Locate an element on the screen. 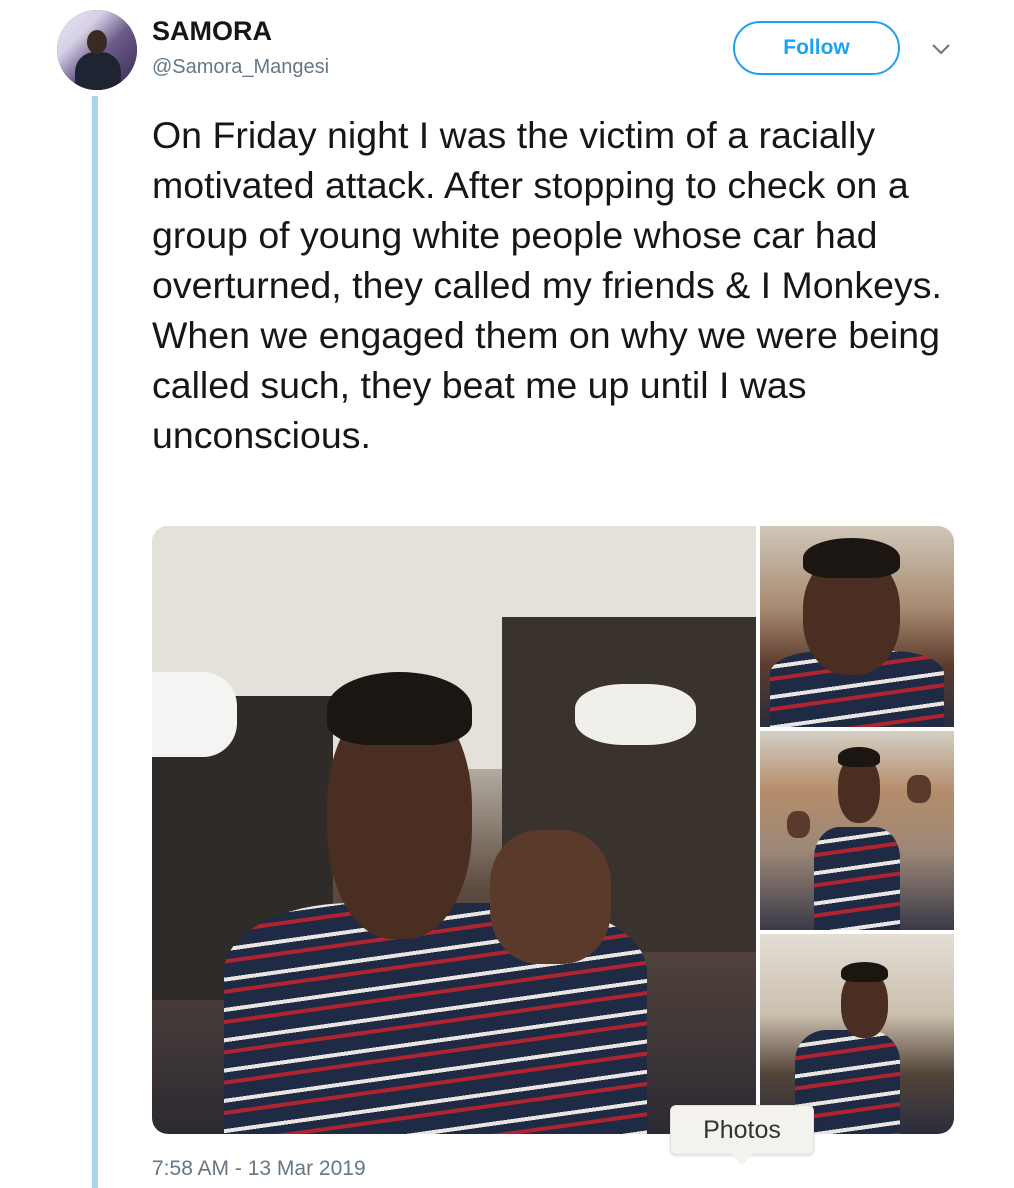 This screenshot has height=1188, width=1014. tweet-timestamp: 7:58 AM - 13 Mar 2019 is located at coordinates (259, 1169).